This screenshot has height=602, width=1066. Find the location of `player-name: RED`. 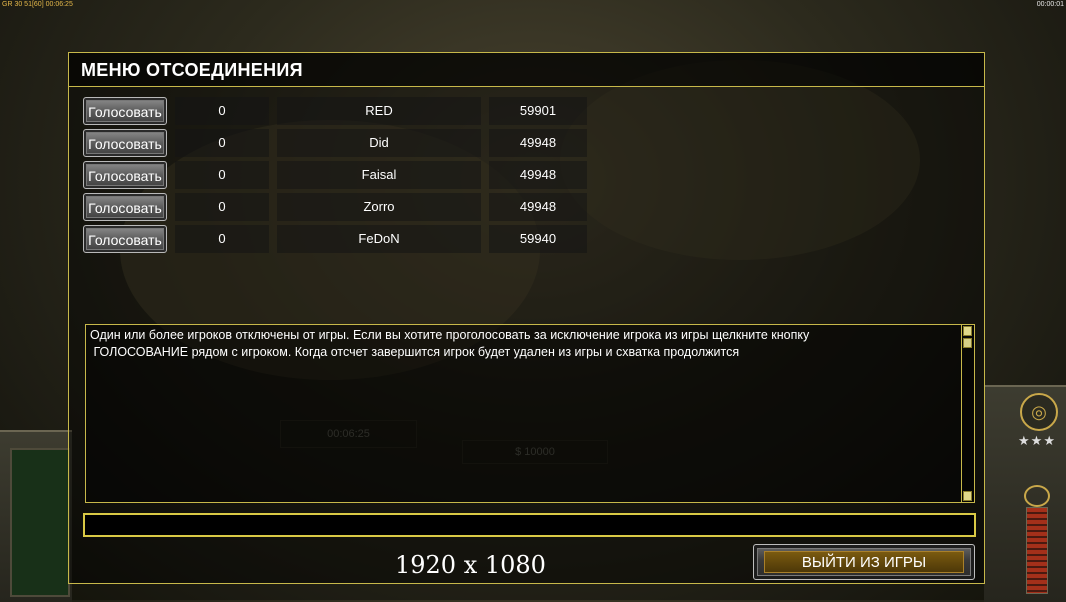

player-name: RED is located at coordinates (379, 111).